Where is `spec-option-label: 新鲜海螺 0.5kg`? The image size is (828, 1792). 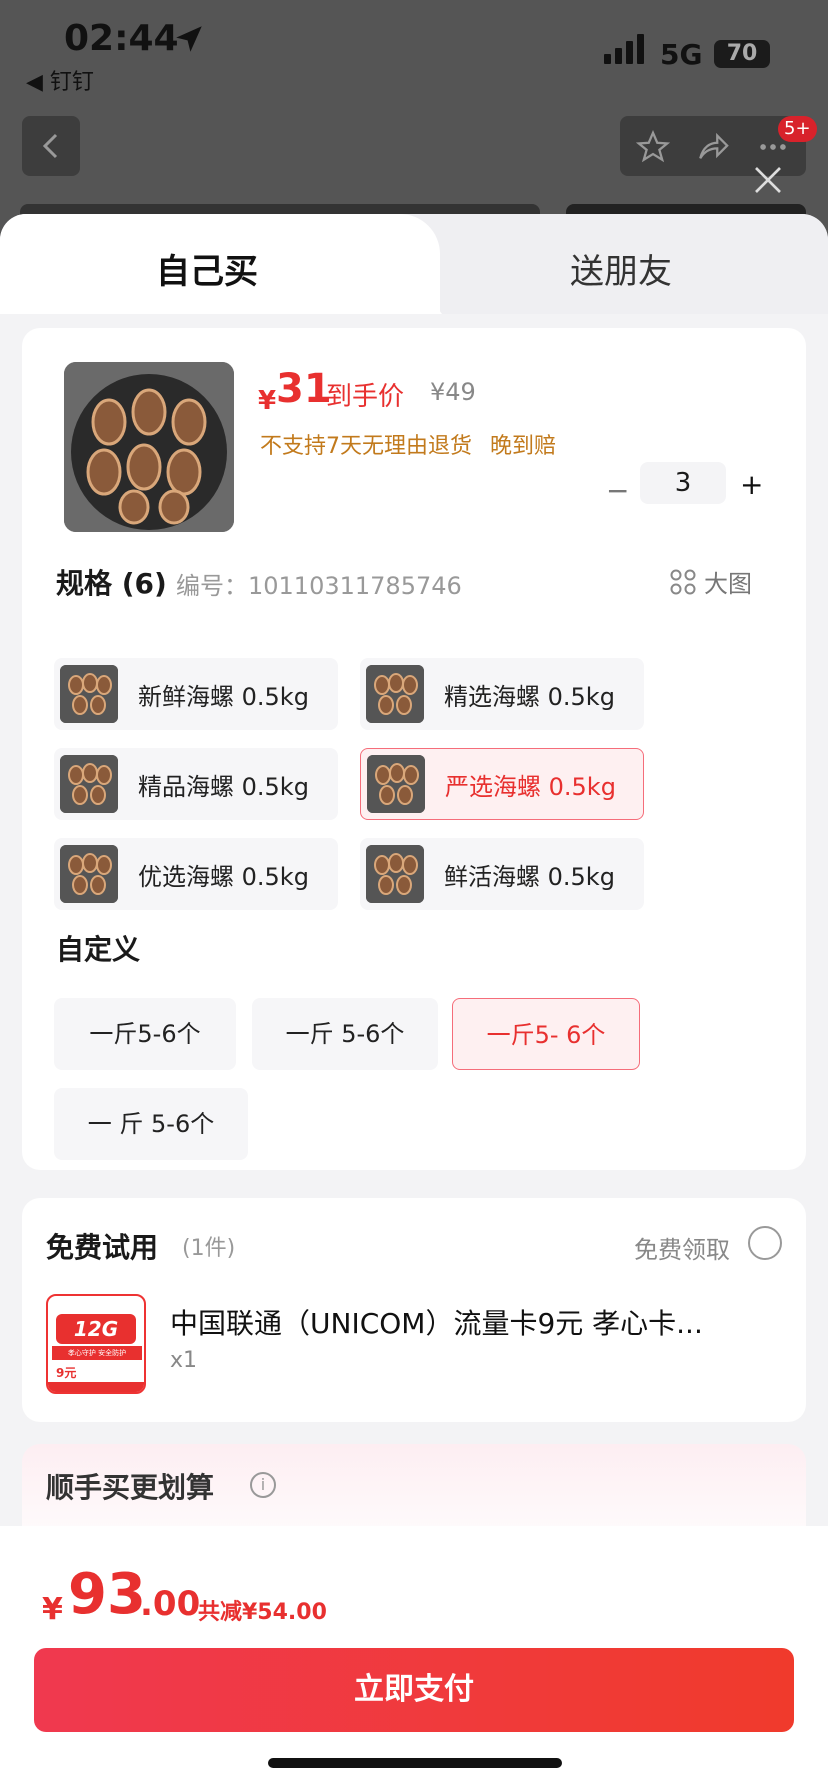 spec-option-label: 新鲜海螺 0.5kg is located at coordinates (223, 696).